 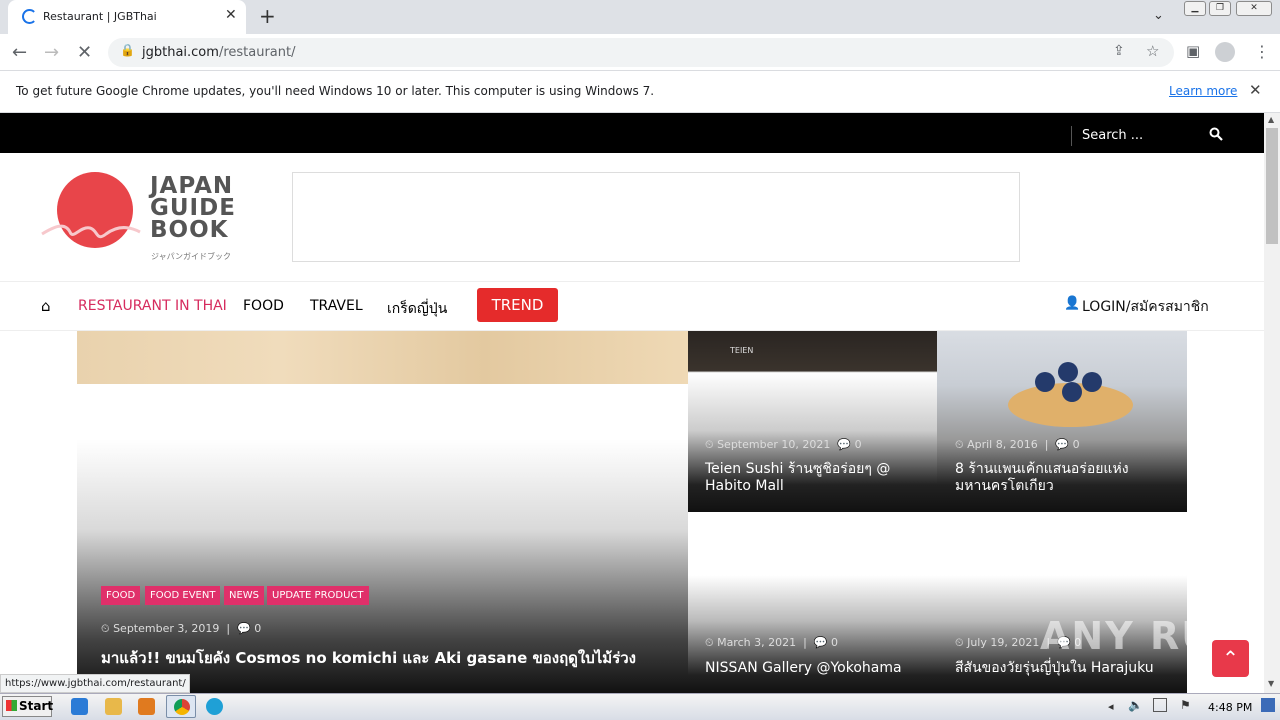 What do you see at coordinates (267, 16) in the screenshot?
I see `new-tab-button: +` at bounding box center [267, 16].